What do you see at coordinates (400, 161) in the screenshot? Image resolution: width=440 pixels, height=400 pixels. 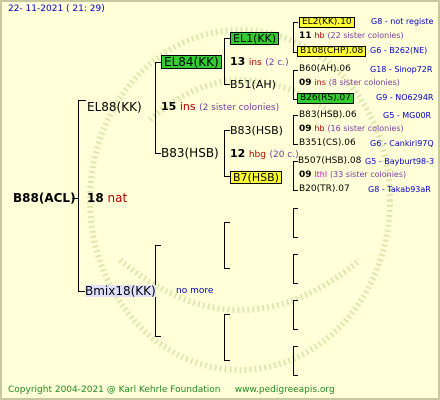 I see `gen4-info-9: G5 - Bayburt98-3` at bounding box center [400, 161].